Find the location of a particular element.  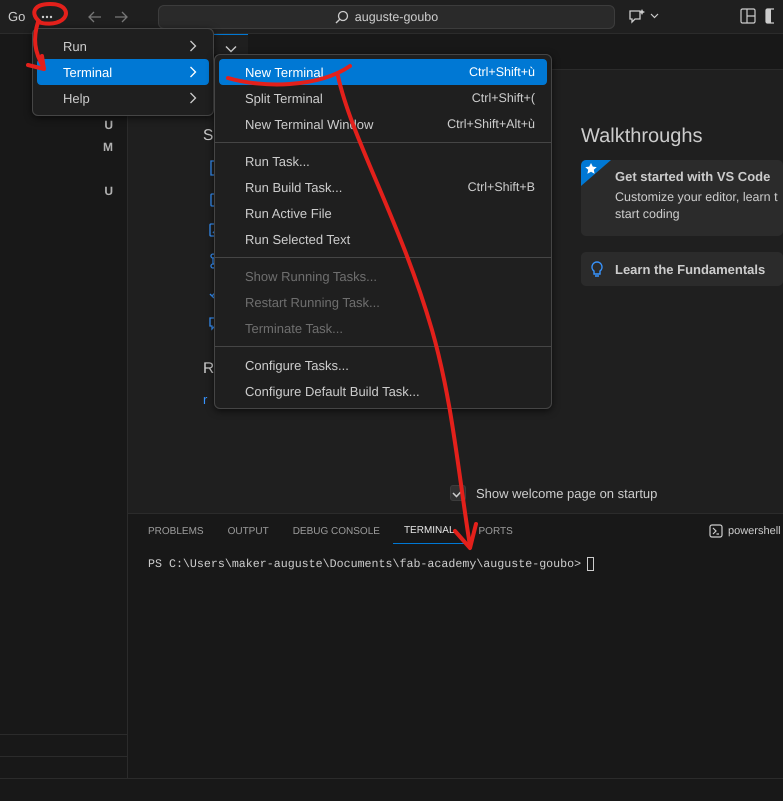

terminal-prompt: PS C:\Users\maker-auguste\Documents\fab-academy\auguste-goubo> is located at coordinates (365, 564).